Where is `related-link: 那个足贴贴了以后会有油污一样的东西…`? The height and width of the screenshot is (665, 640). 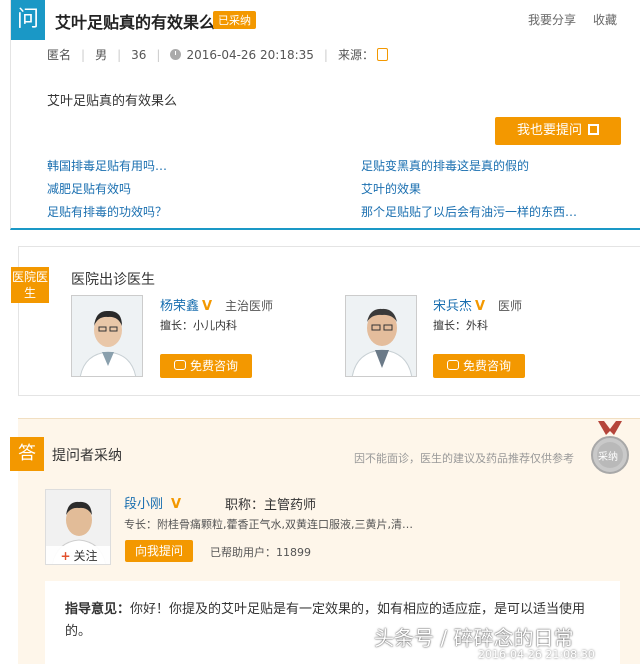 related-link: 那个足贴贴了以后会有油污一样的东西… is located at coordinates (469, 211).